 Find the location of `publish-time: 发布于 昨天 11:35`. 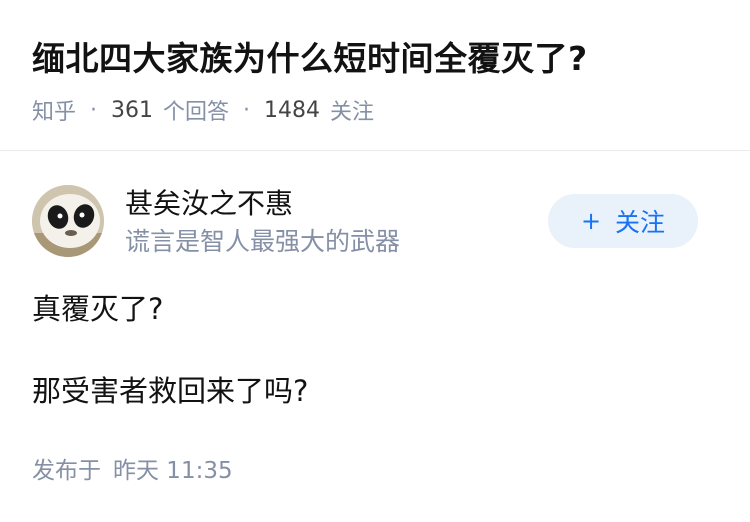

publish-time: 发布于 昨天 11:35 is located at coordinates (132, 471).